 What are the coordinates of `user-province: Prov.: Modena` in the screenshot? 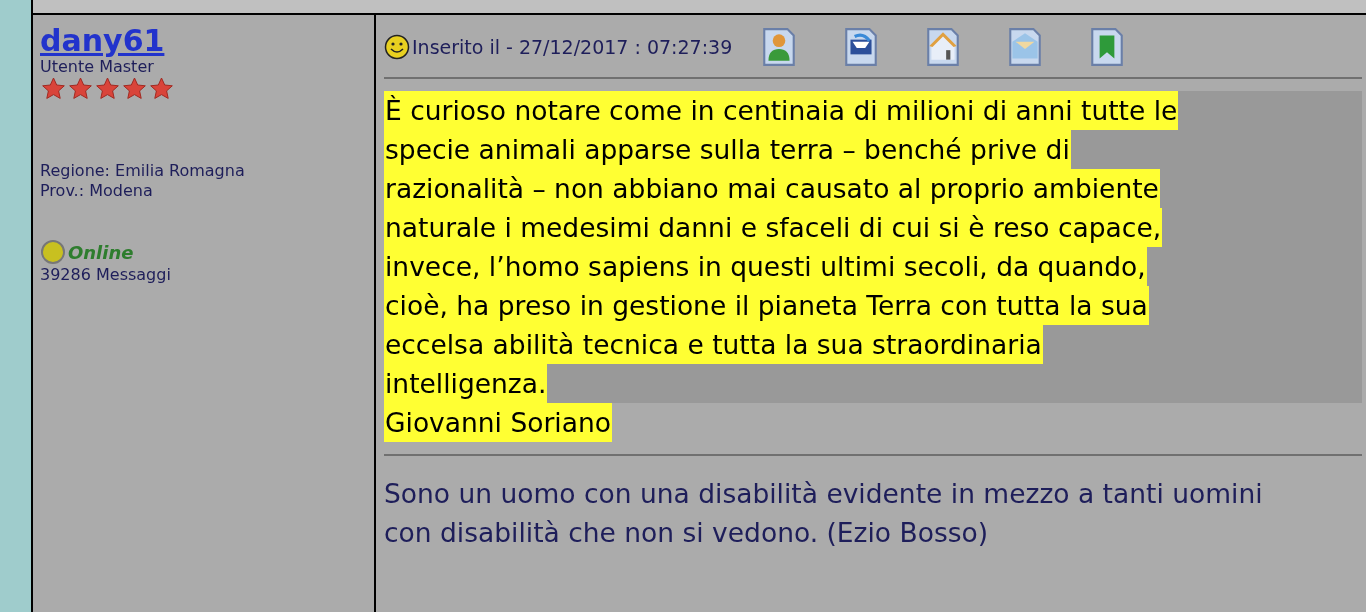 It's located at (97, 191).